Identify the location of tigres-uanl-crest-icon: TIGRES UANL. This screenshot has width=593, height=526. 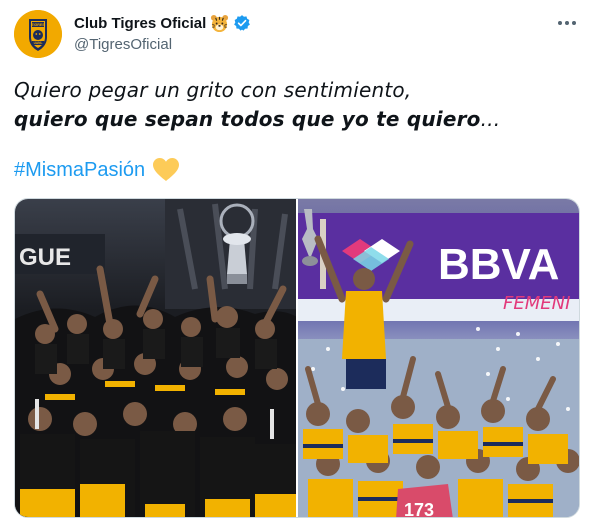
(38, 34).